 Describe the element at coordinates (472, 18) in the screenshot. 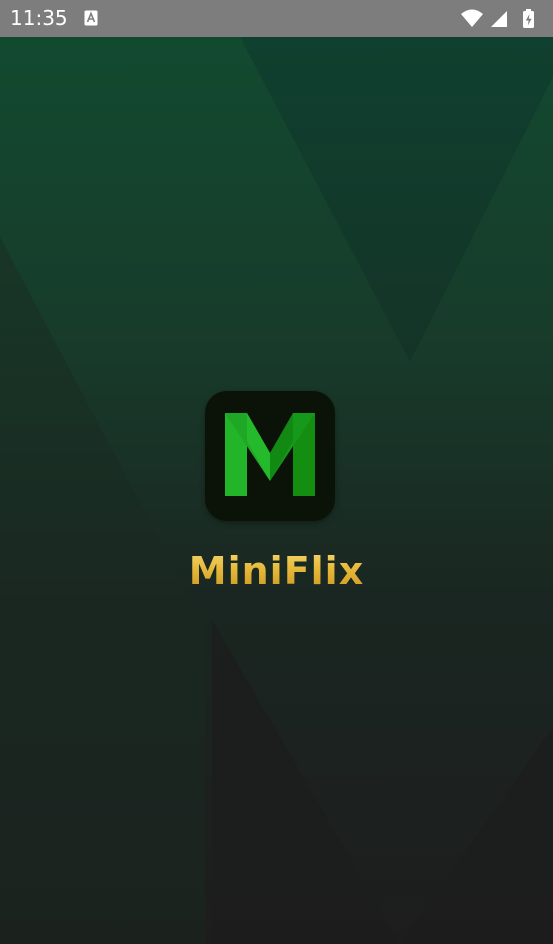

I see `wifi-icon` at that location.